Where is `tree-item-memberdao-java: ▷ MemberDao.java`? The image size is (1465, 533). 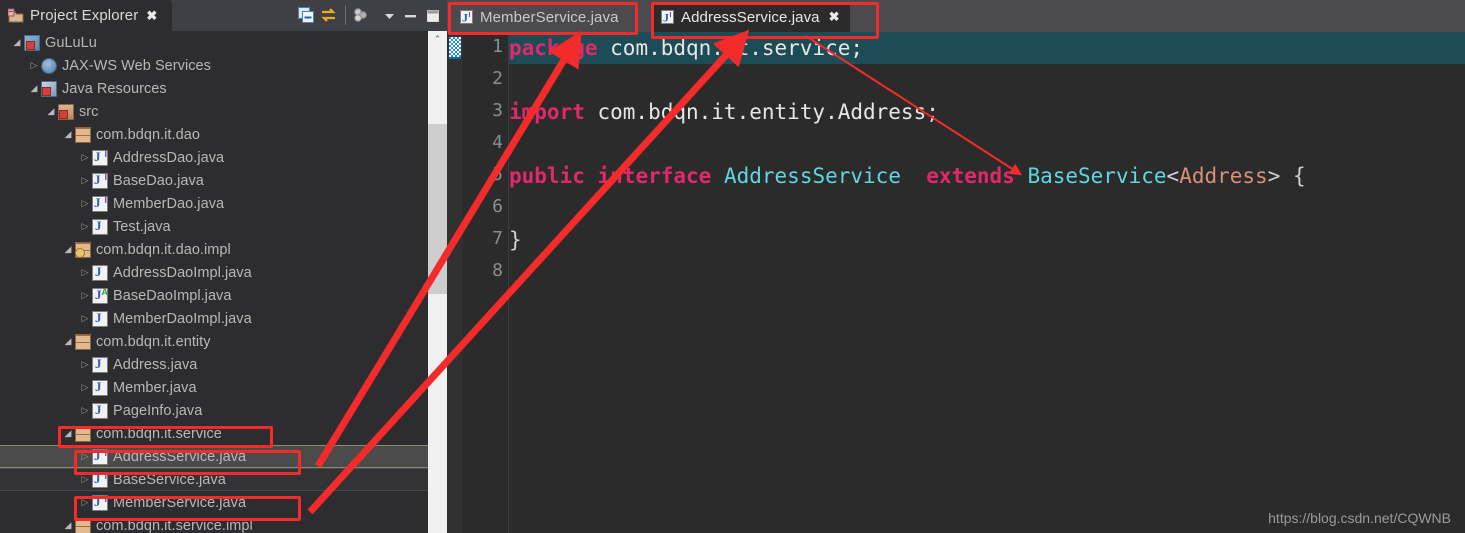 tree-item-memberdao-java: ▷ MemberDao.java is located at coordinates (214, 203).